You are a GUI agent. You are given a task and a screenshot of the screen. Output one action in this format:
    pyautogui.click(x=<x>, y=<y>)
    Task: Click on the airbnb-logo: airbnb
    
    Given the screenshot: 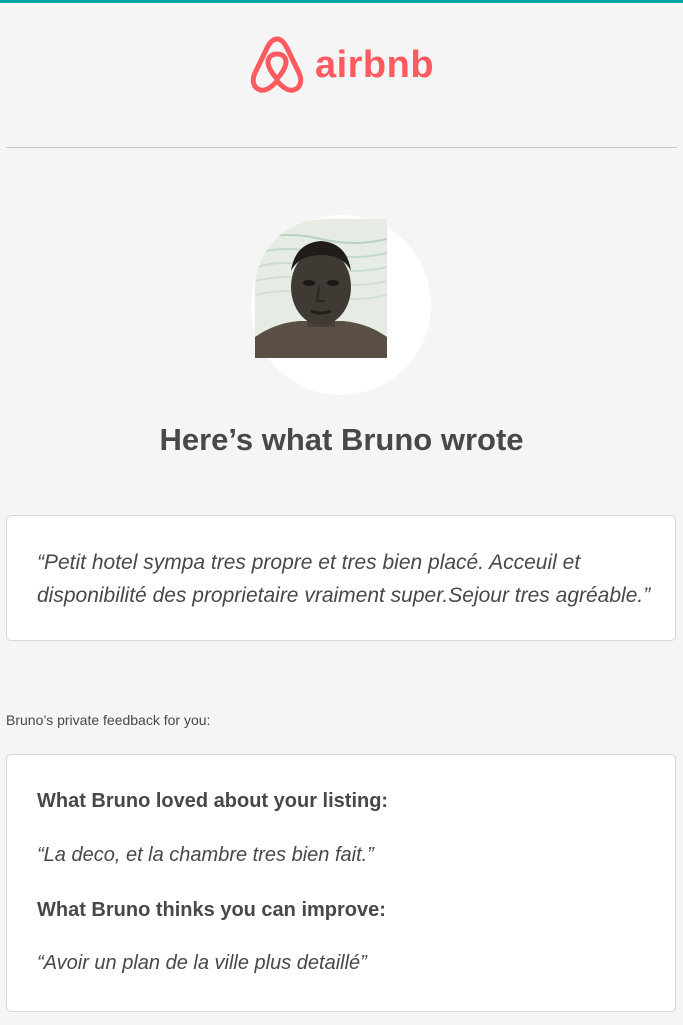 What is the action you would take?
    pyautogui.click(x=341, y=65)
    